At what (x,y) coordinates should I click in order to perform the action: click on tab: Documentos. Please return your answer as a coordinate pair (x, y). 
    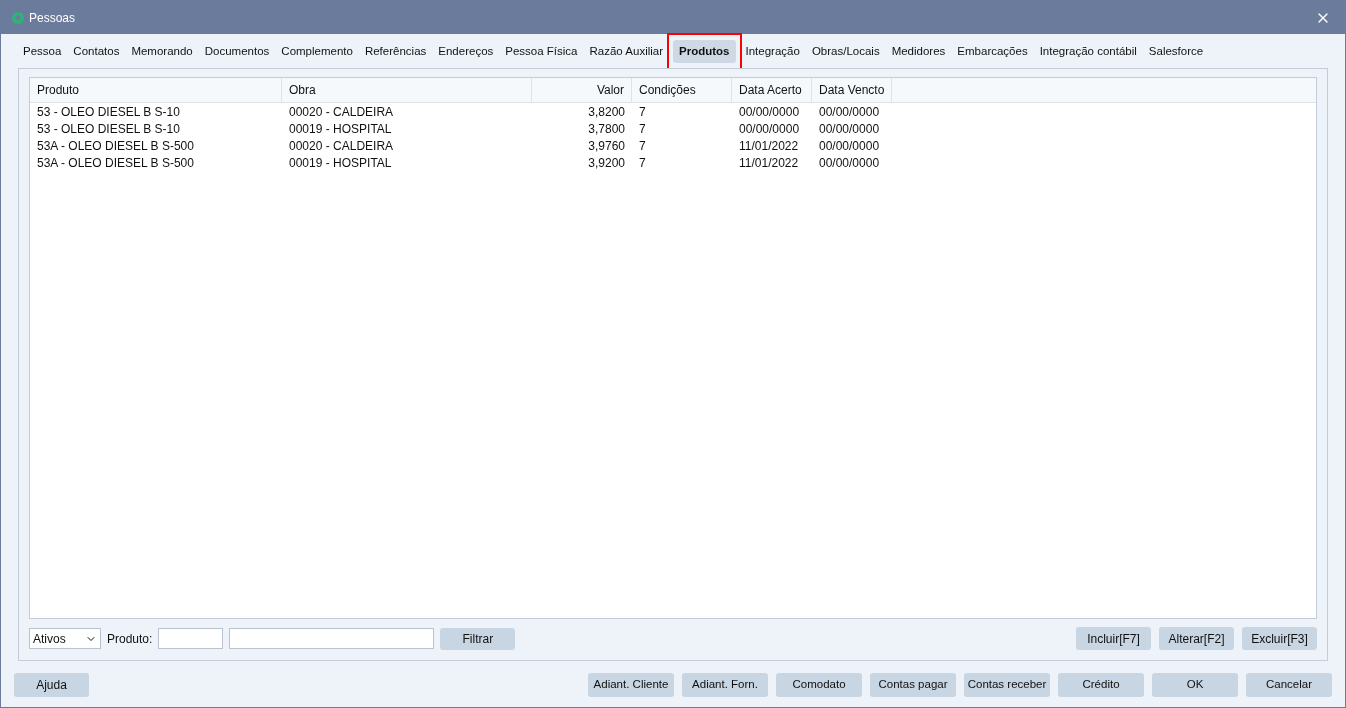
    Looking at the image, I should click on (237, 51).